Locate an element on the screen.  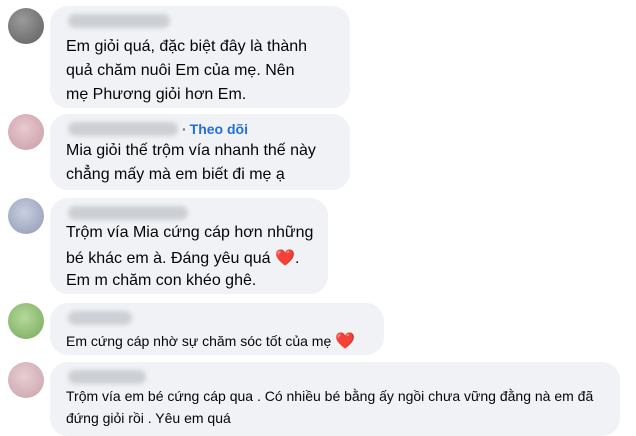
comment-text-line: đứng giỏi rồi . Yêu em quá is located at coordinates (148, 418).